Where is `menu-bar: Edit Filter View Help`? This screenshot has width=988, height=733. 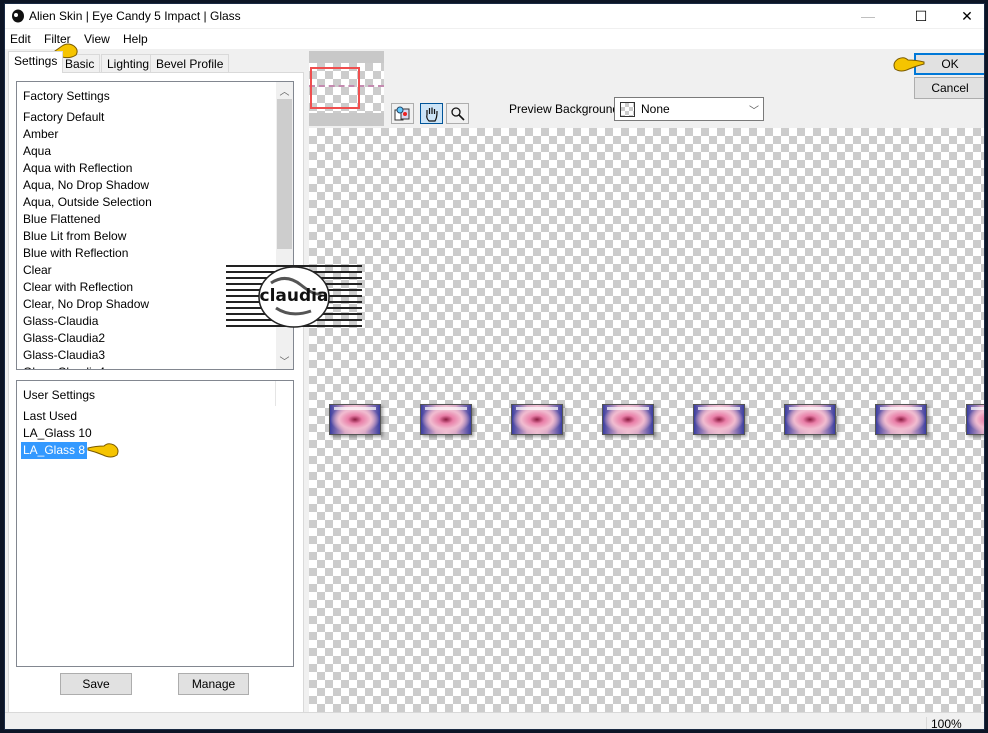
menu-bar: Edit Filter View Help is located at coordinates (494, 39).